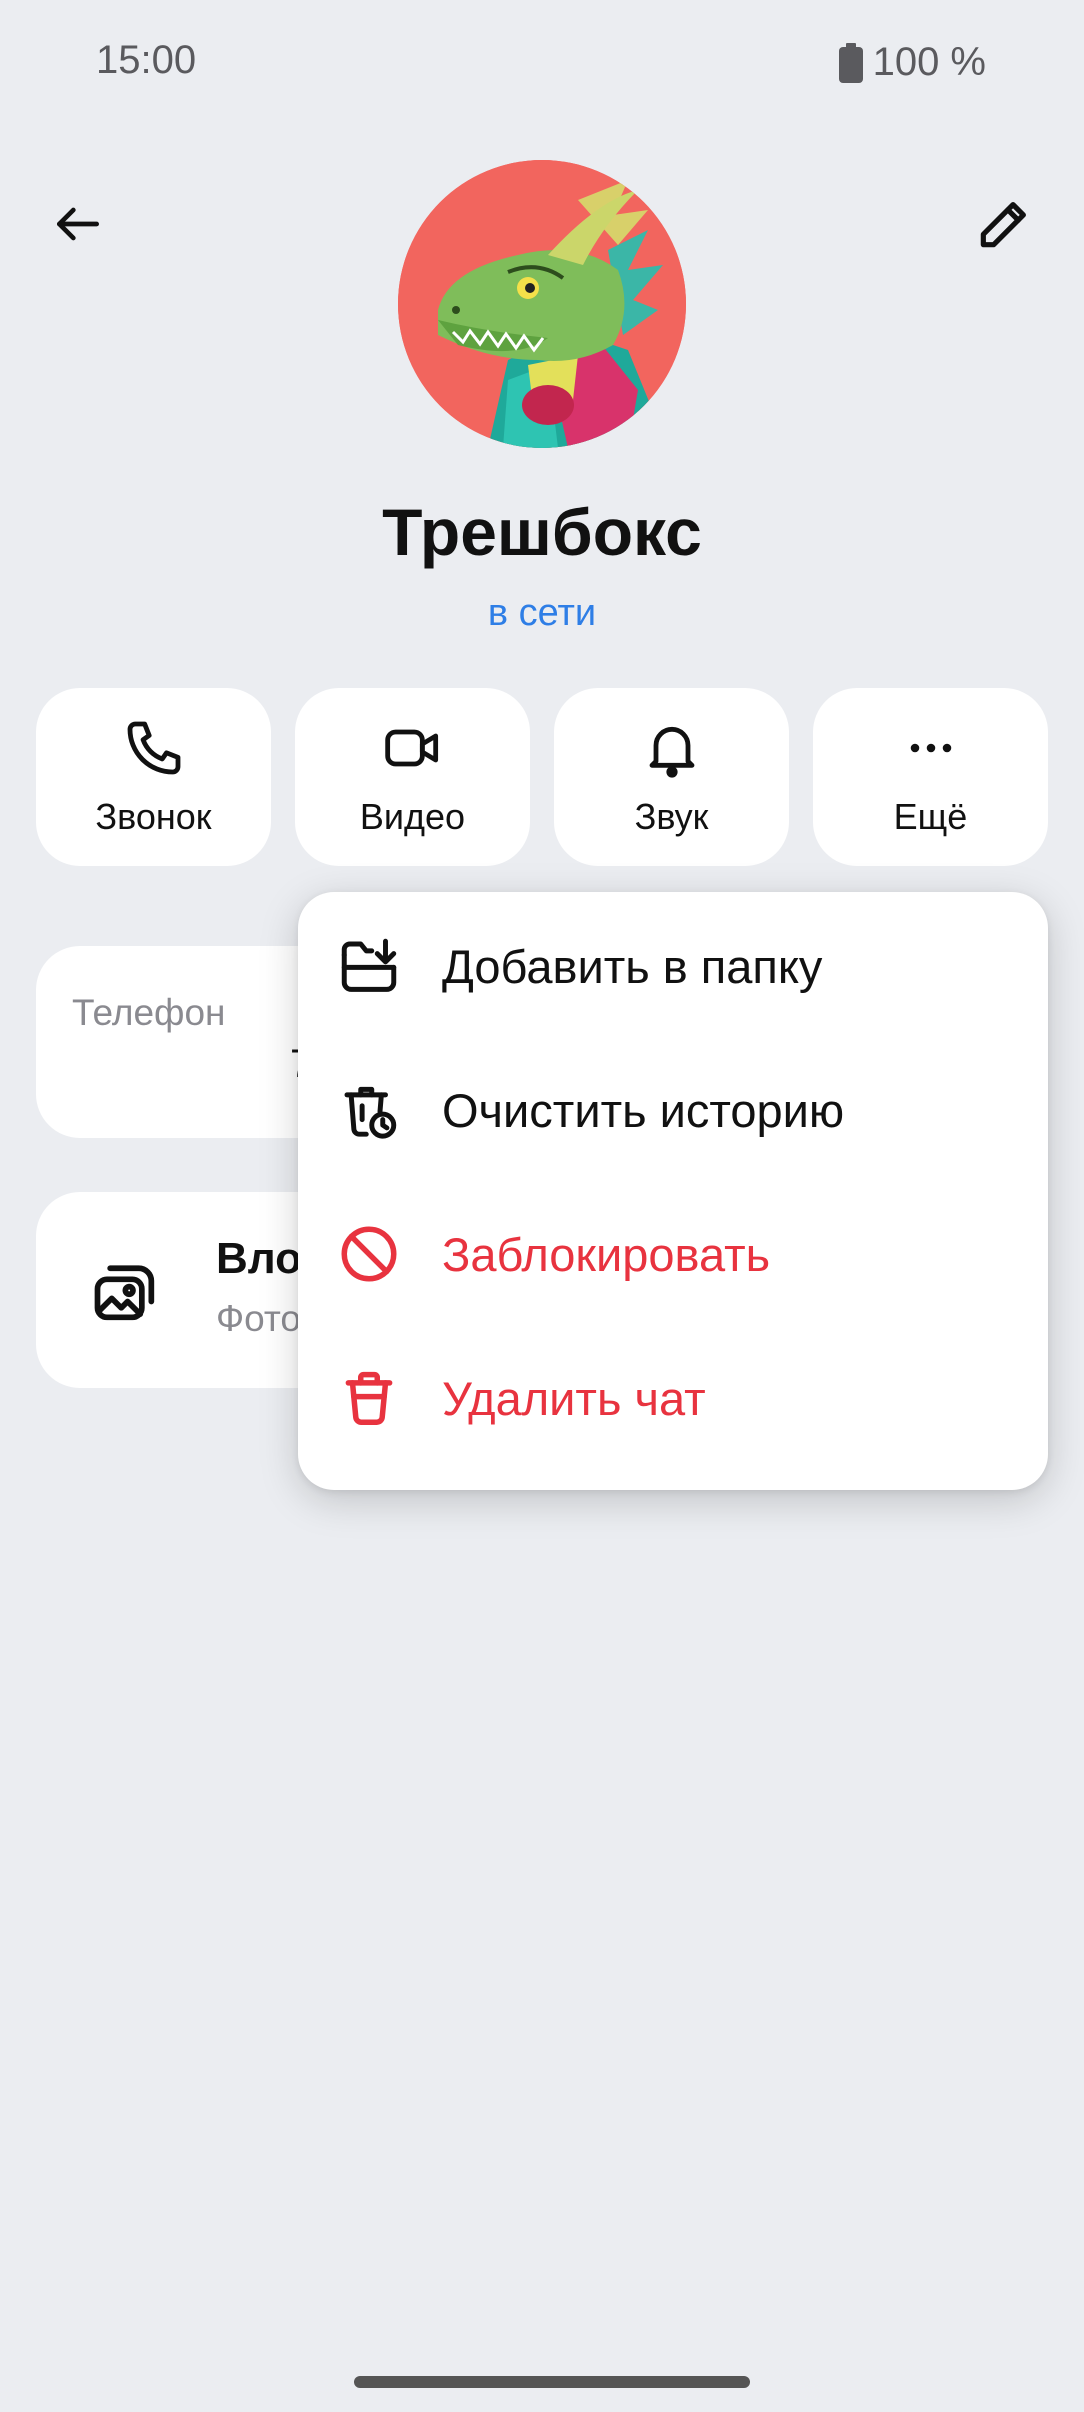 The height and width of the screenshot is (2412, 1084). I want to click on pencil-icon, so click(1003, 225).